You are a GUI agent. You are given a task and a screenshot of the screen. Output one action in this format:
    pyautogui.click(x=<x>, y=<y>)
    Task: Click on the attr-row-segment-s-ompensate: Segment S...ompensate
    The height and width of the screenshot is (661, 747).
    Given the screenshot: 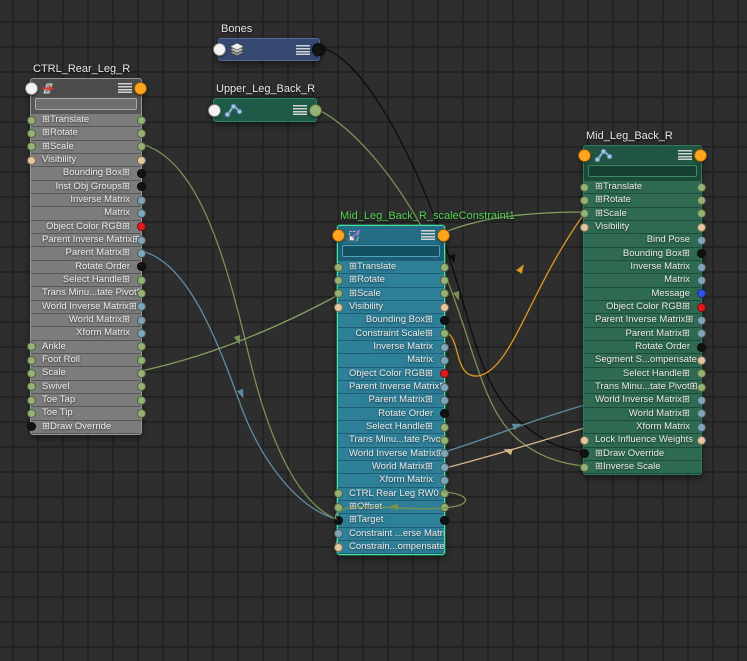 What is the action you would take?
    pyautogui.click(x=645, y=360)
    